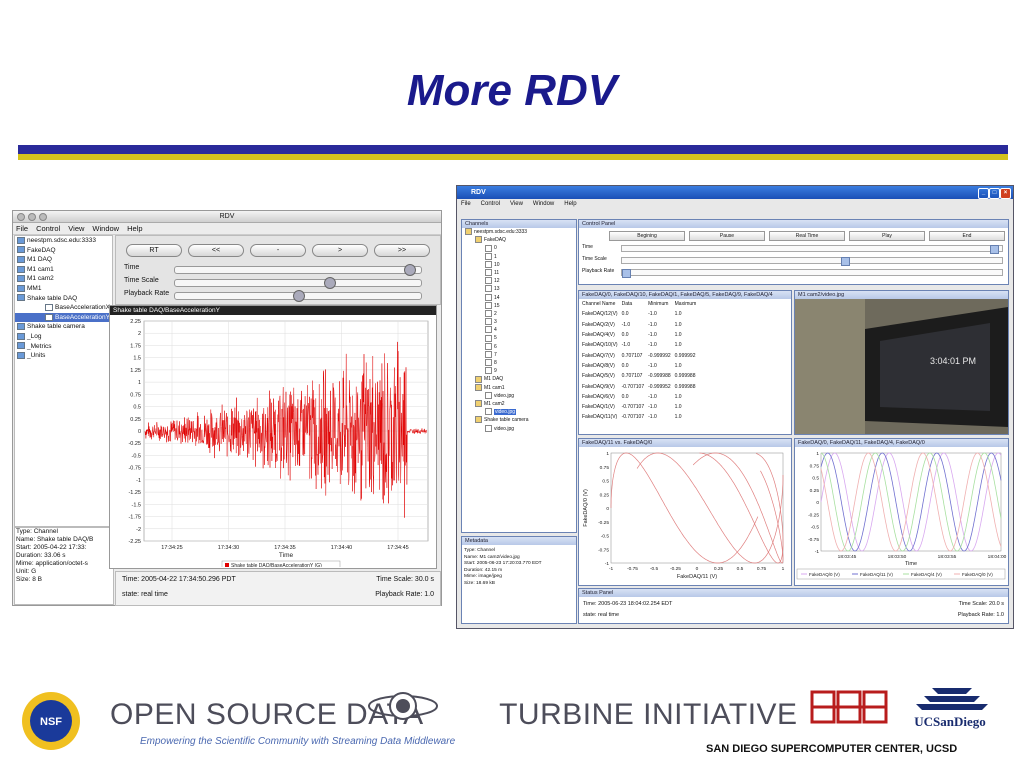 The height and width of the screenshot is (768, 1024). Describe the element at coordinates (34, 336) in the screenshot. I see `tree-item-label: _Log` at that location.